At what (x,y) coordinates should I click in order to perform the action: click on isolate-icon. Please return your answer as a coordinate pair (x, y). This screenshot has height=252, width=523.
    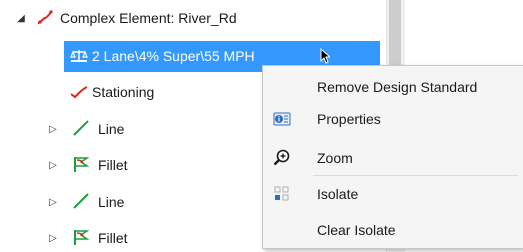
    Looking at the image, I should click on (281, 193).